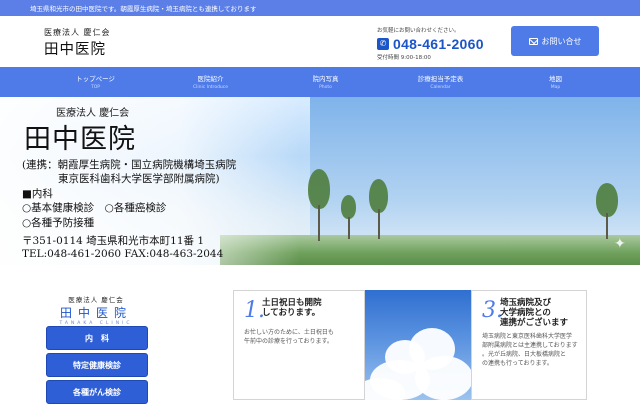 Image resolution: width=640 pixels, height=404 pixels. Describe the element at coordinates (288, 341) in the screenshot. I see `feature-body-line: 午前中の診療を行っております。` at that location.